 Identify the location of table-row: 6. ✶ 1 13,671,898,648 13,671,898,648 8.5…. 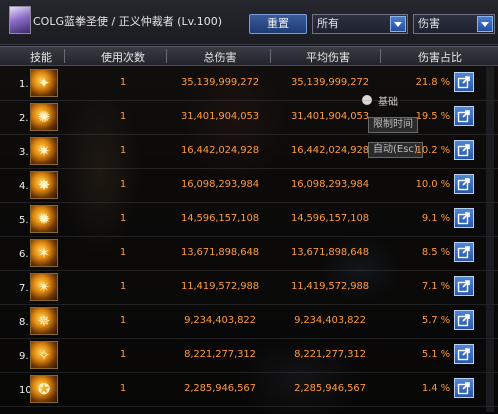
(249, 254).